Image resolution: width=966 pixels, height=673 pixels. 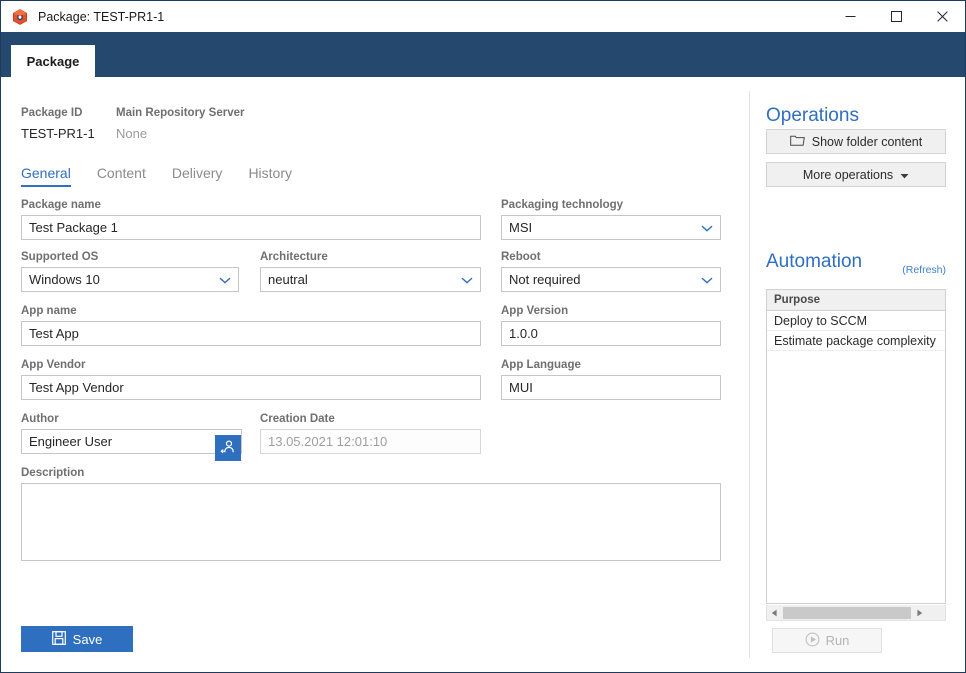 I want to click on field-author: Author, so click(x=131, y=433).